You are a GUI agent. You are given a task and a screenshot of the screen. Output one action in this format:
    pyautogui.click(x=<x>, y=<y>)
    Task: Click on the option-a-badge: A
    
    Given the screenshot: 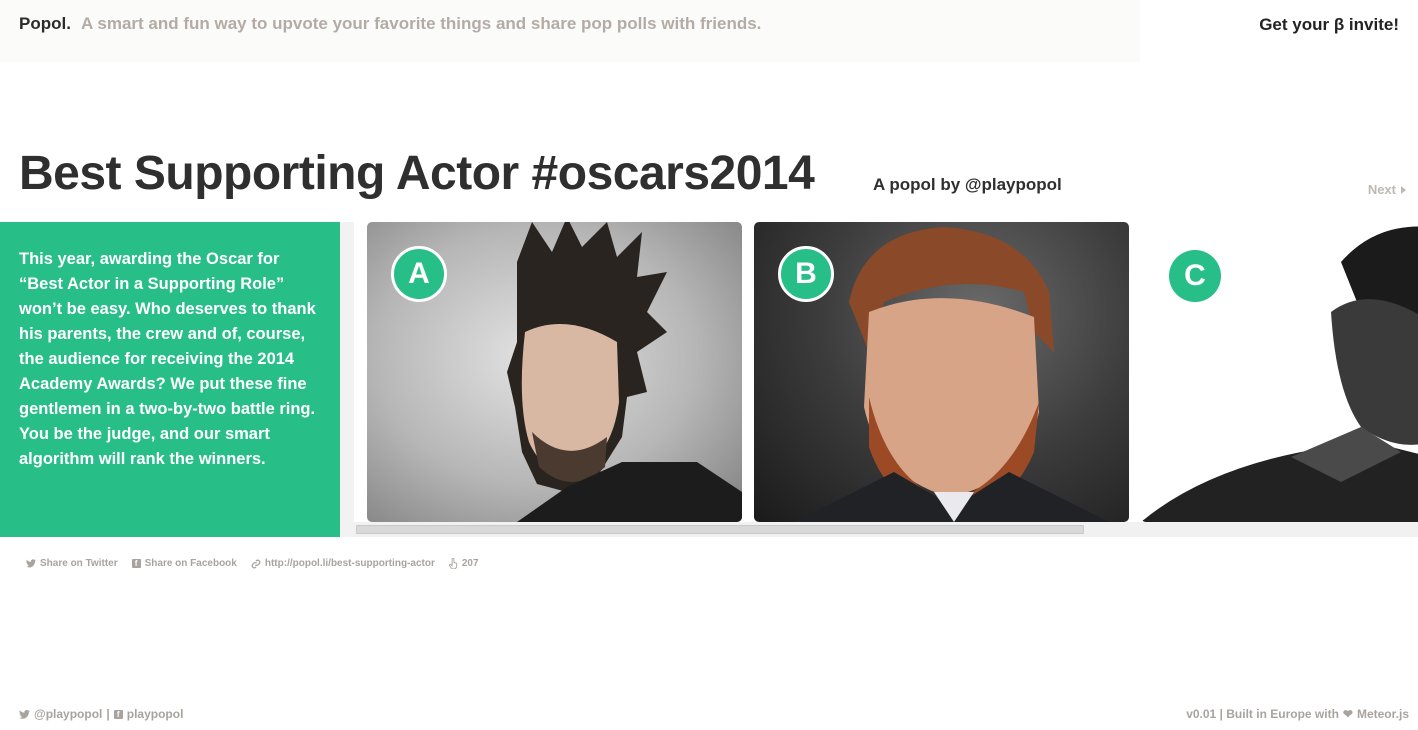 What is the action you would take?
    pyautogui.click(x=419, y=274)
    